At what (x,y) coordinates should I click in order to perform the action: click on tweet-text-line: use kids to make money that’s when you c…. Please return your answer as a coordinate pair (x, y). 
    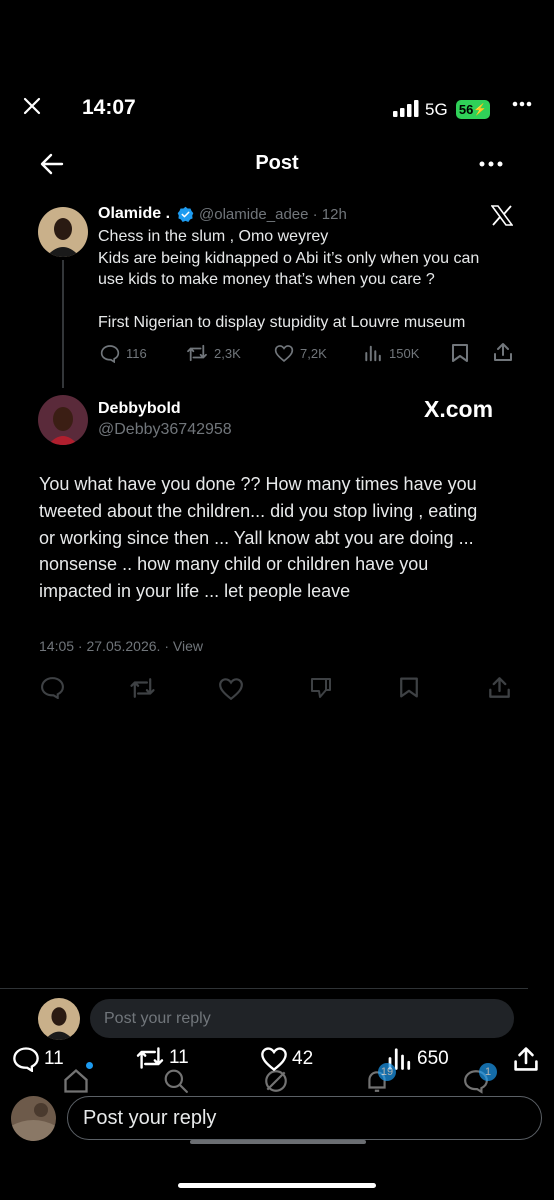
    Looking at the image, I should click on (266, 279).